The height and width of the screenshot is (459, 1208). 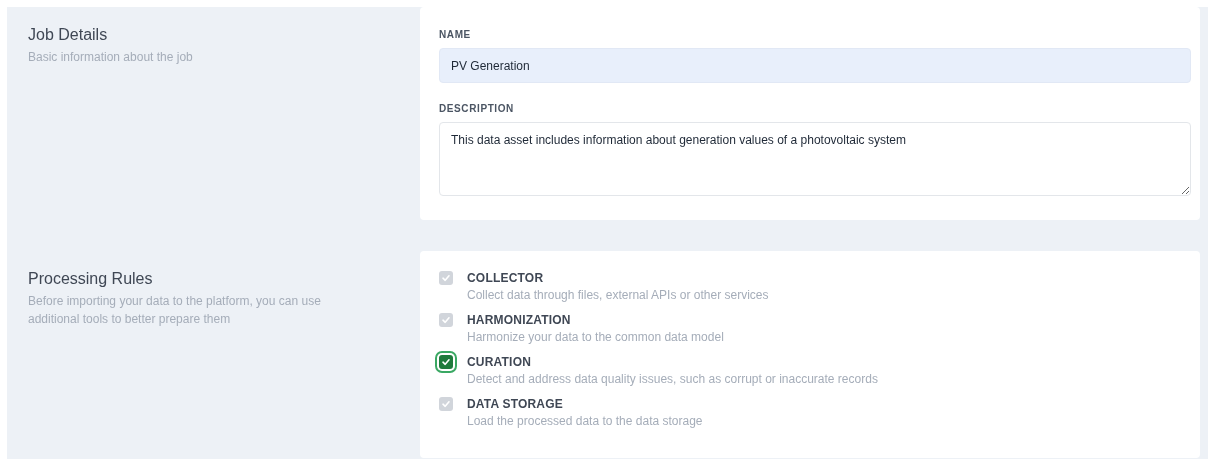 I want to click on field-label: NAME, so click(x=455, y=34).